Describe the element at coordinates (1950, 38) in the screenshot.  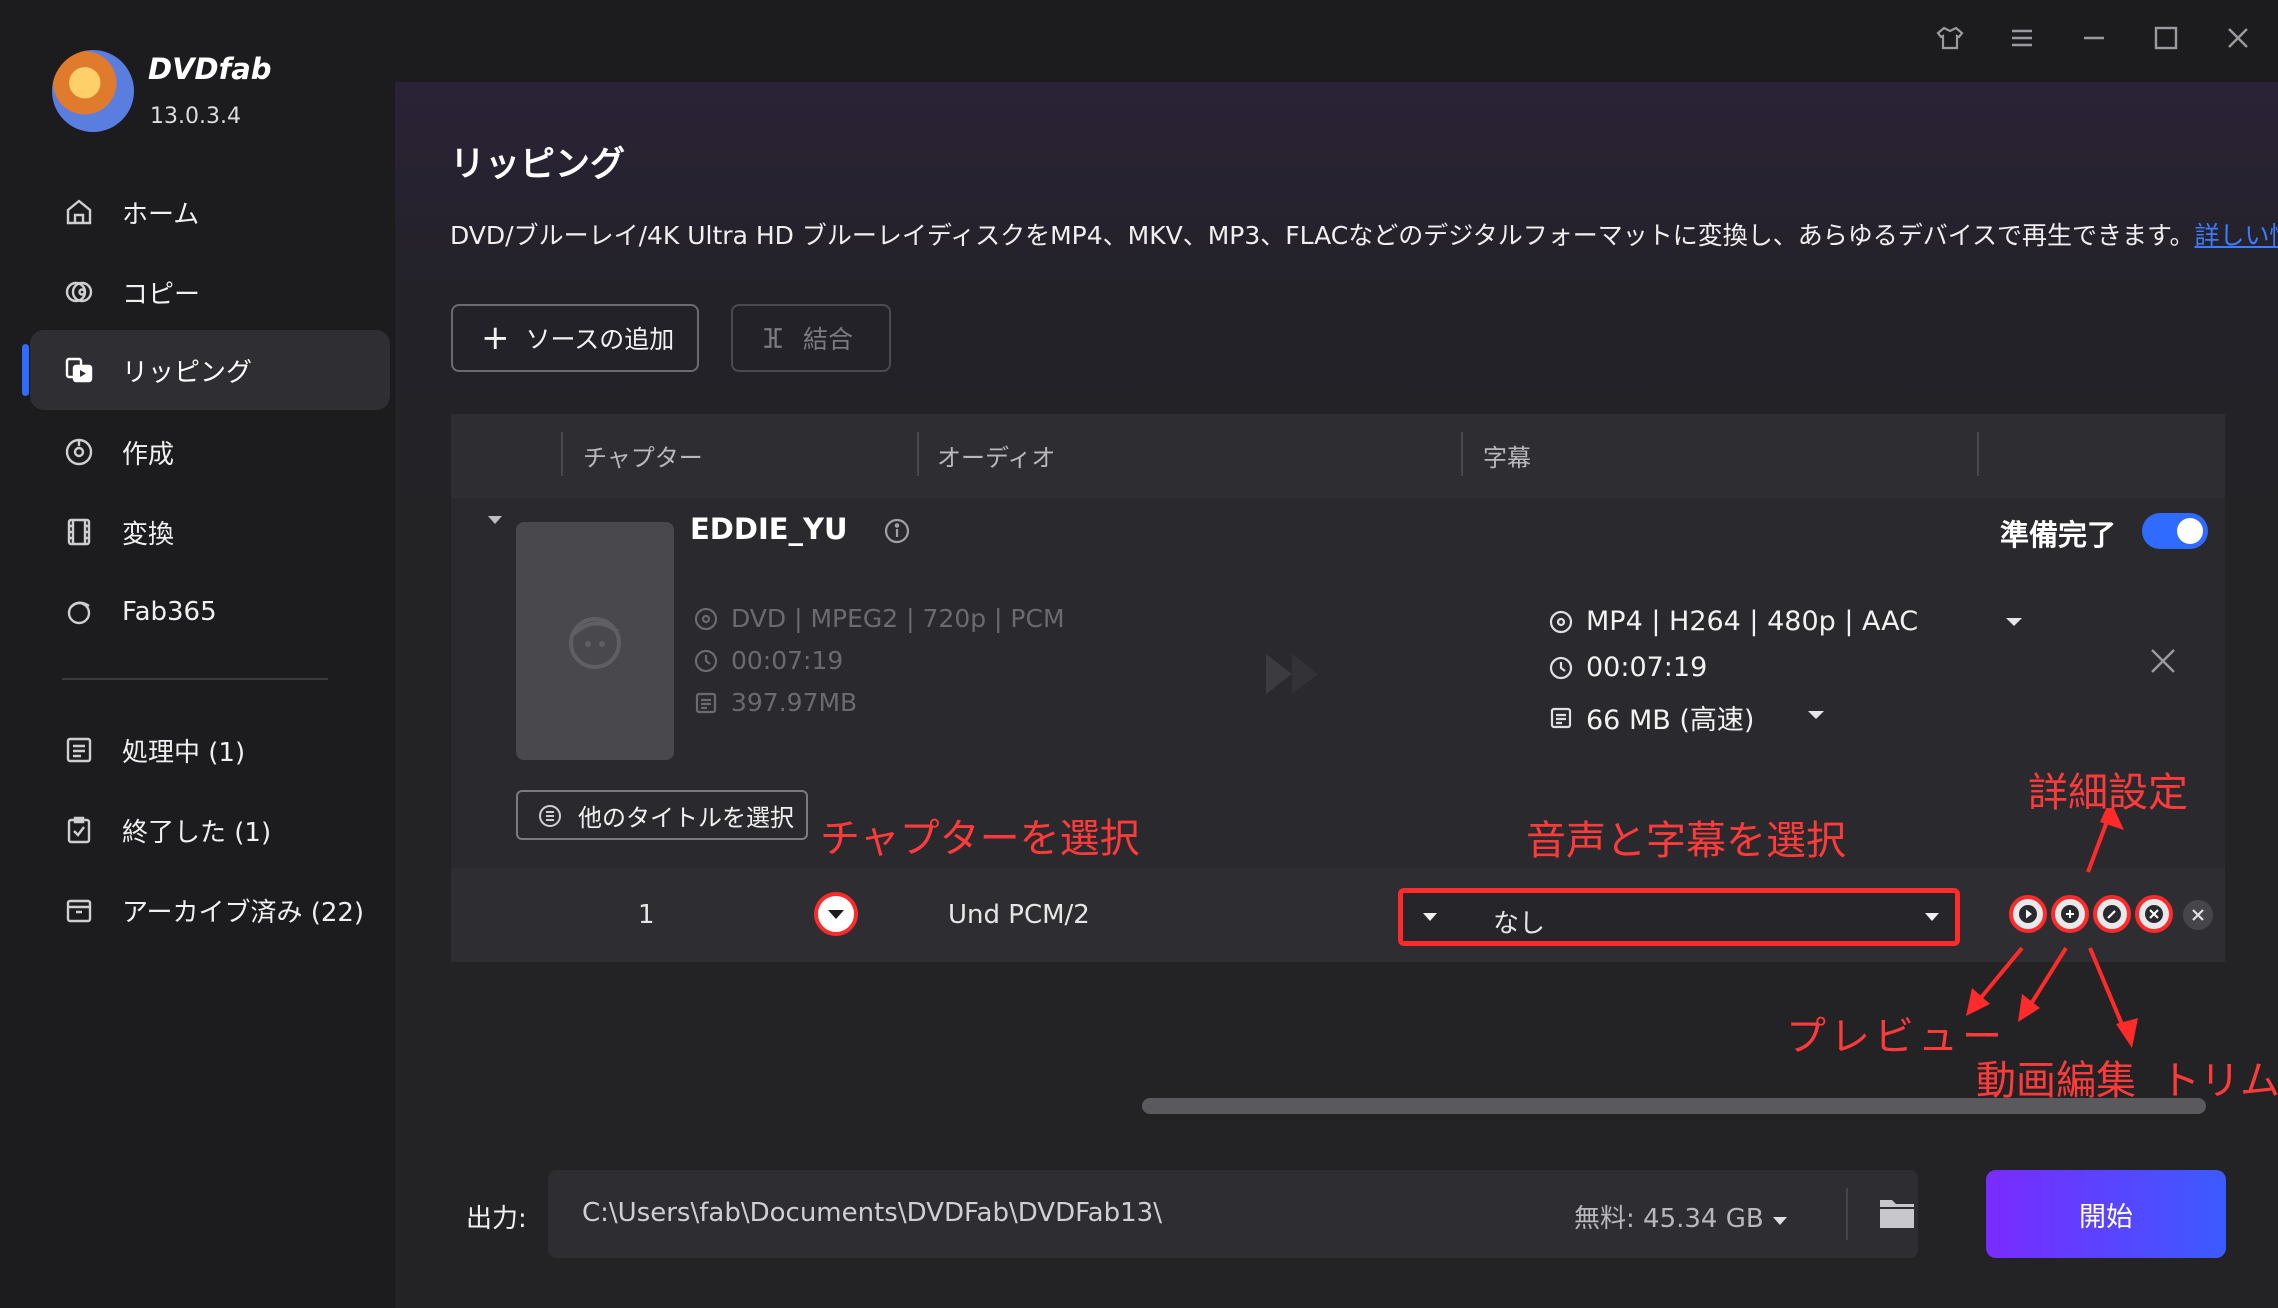
I see `skin-icon` at that location.